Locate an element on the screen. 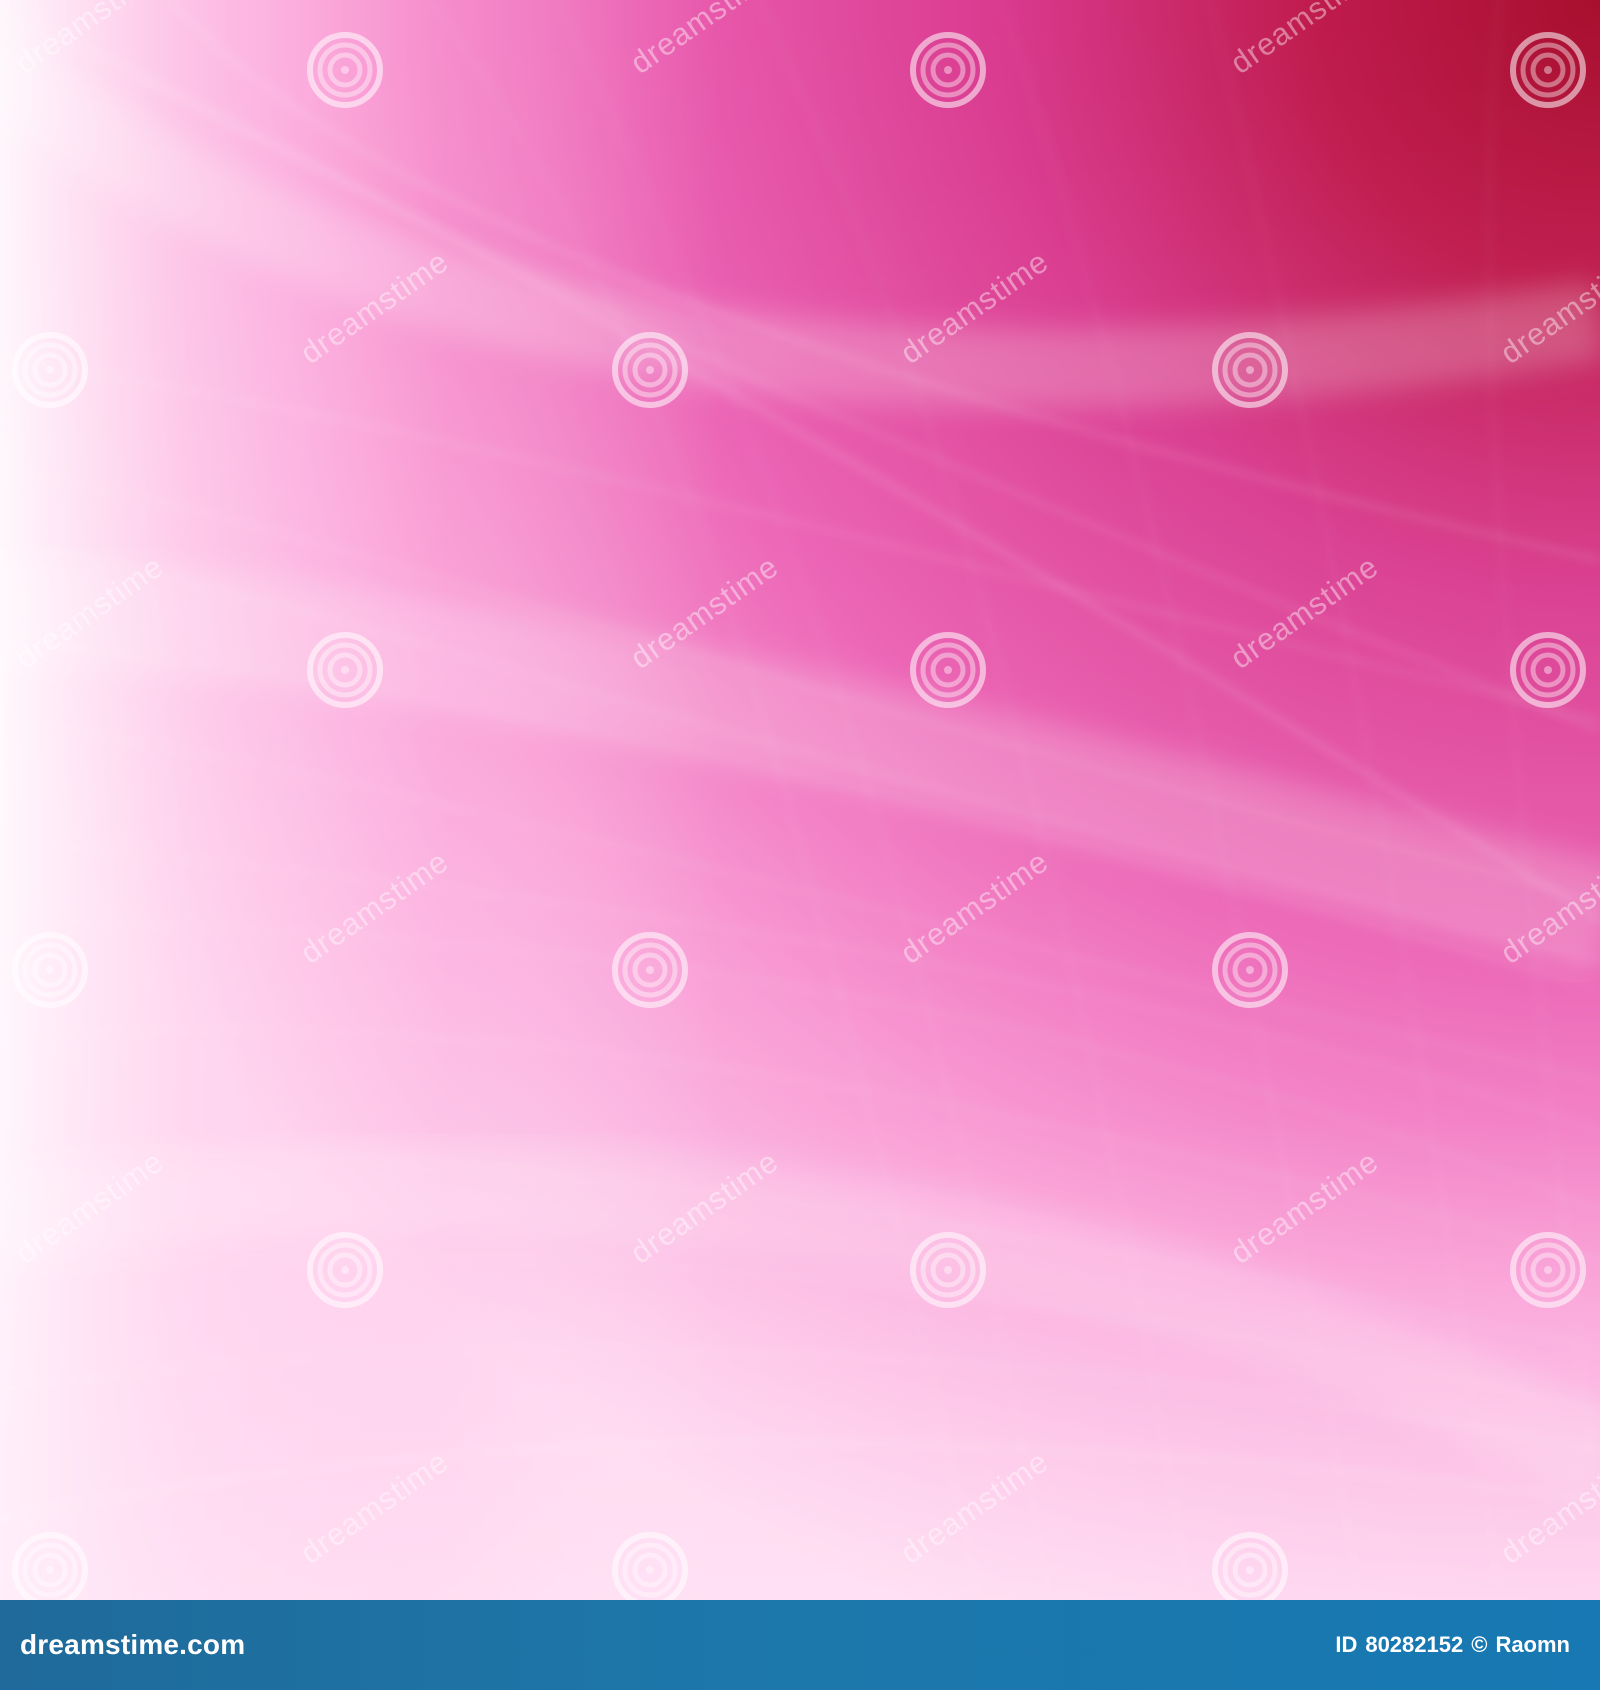  brand-label: dreamstime.com is located at coordinates (133, 1644).